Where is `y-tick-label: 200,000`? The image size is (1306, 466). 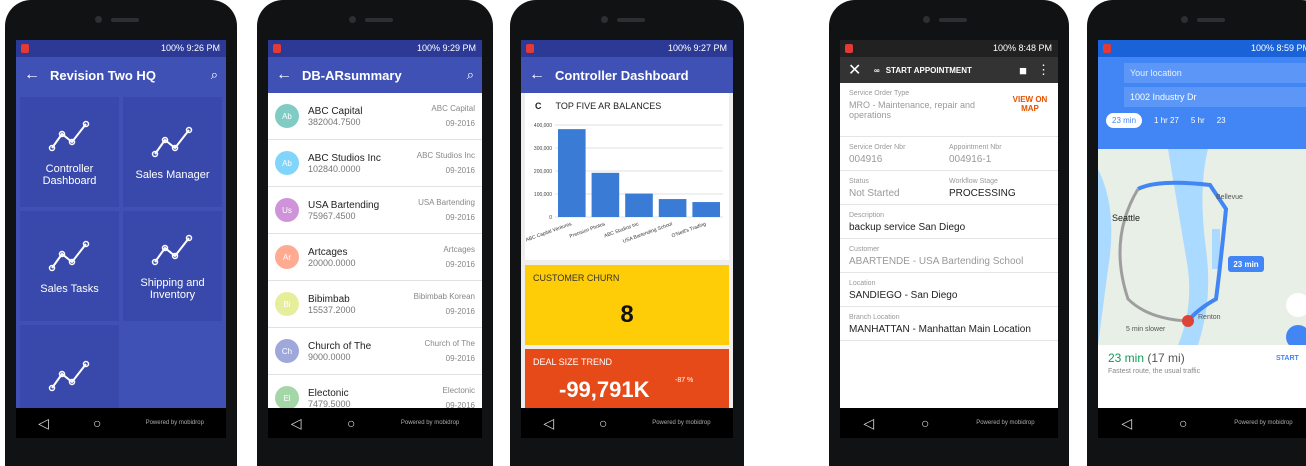
y-tick-label: 200,000 is located at coordinates (543, 172).